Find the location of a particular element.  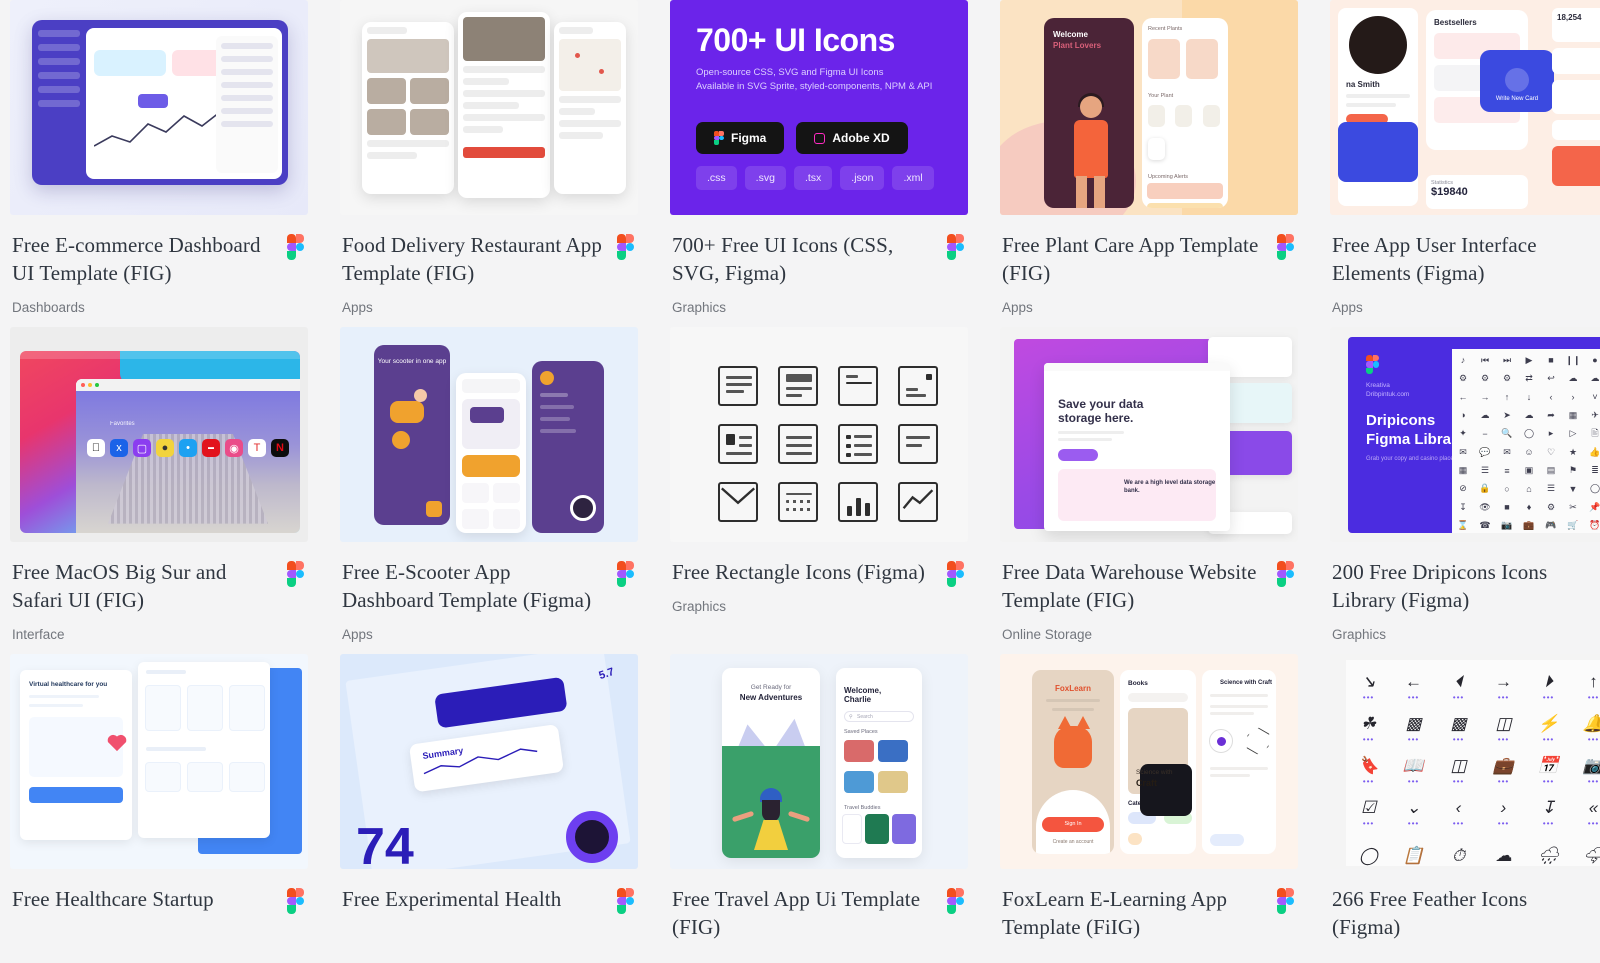

diamond-icon: ♦ is located at coordinates (1529, 507).